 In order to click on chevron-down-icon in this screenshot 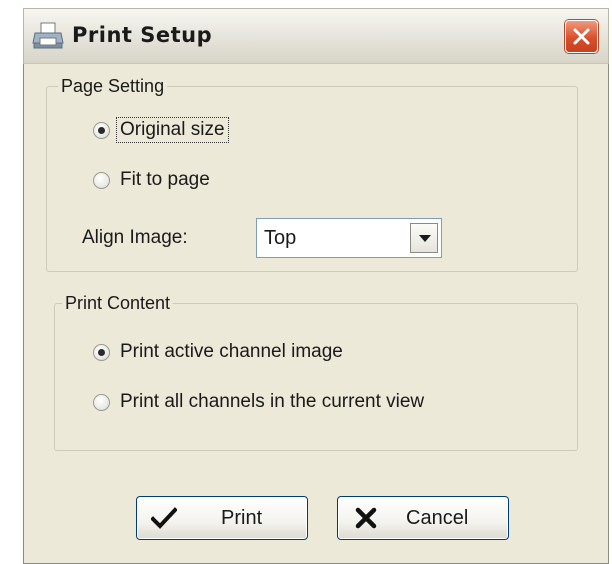, I will do `click(425, 238)`.